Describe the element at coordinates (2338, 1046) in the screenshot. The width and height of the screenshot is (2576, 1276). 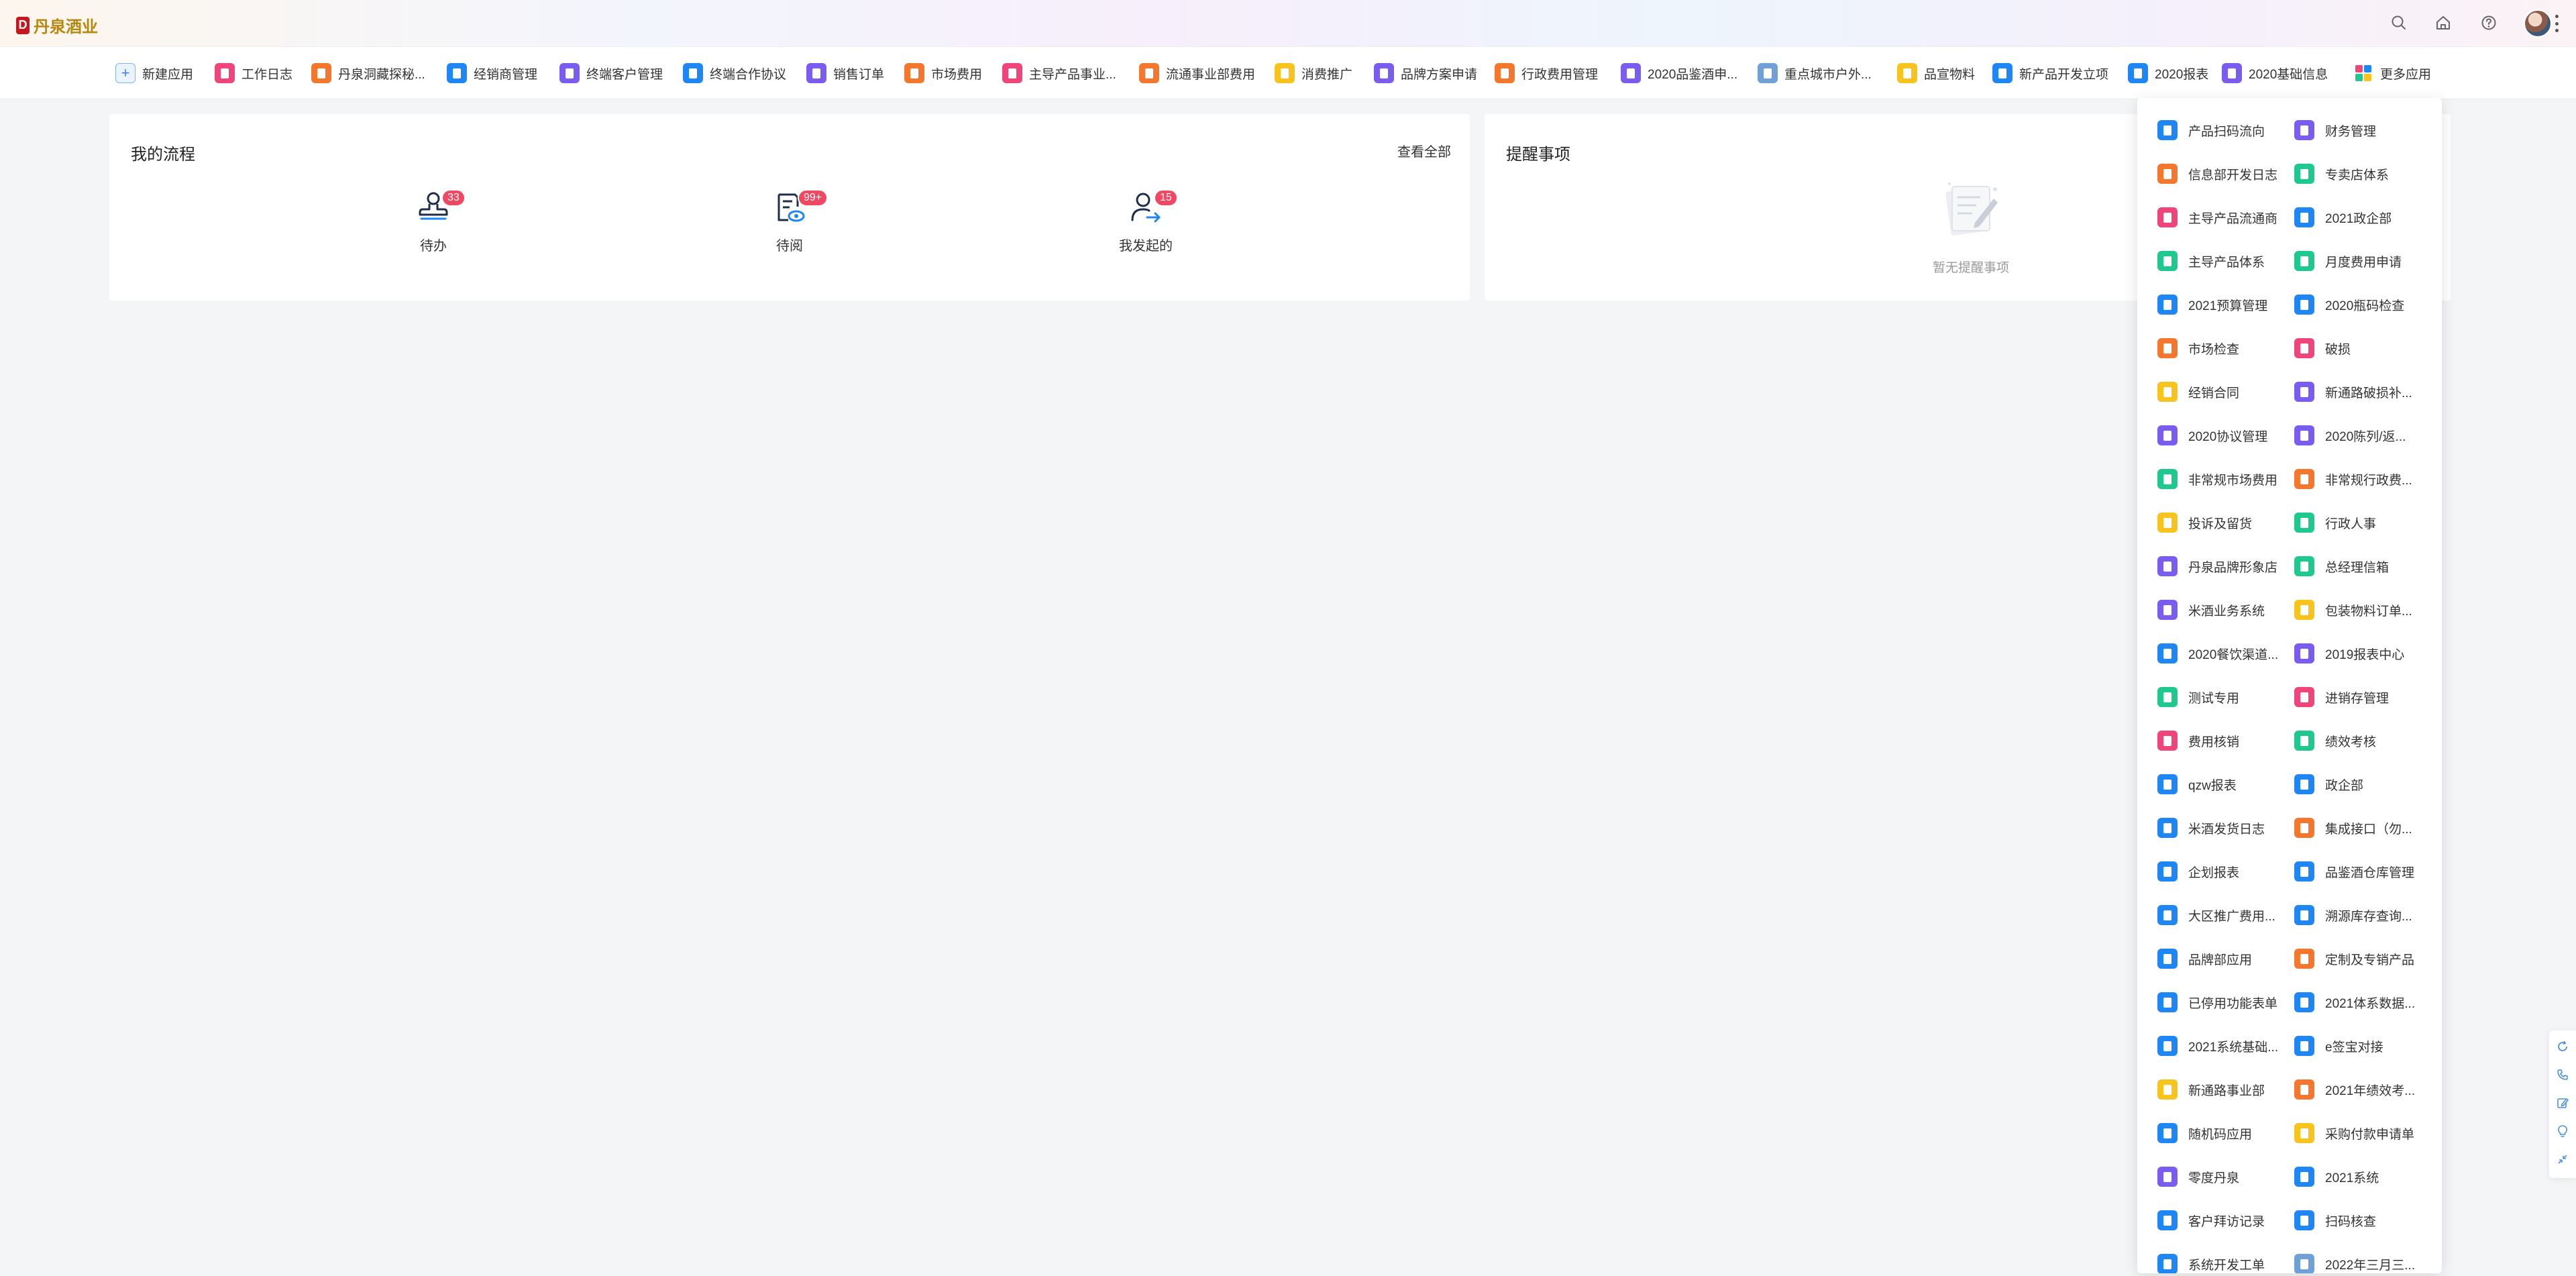
I see `more-app-item: e签宝对接` at that location.